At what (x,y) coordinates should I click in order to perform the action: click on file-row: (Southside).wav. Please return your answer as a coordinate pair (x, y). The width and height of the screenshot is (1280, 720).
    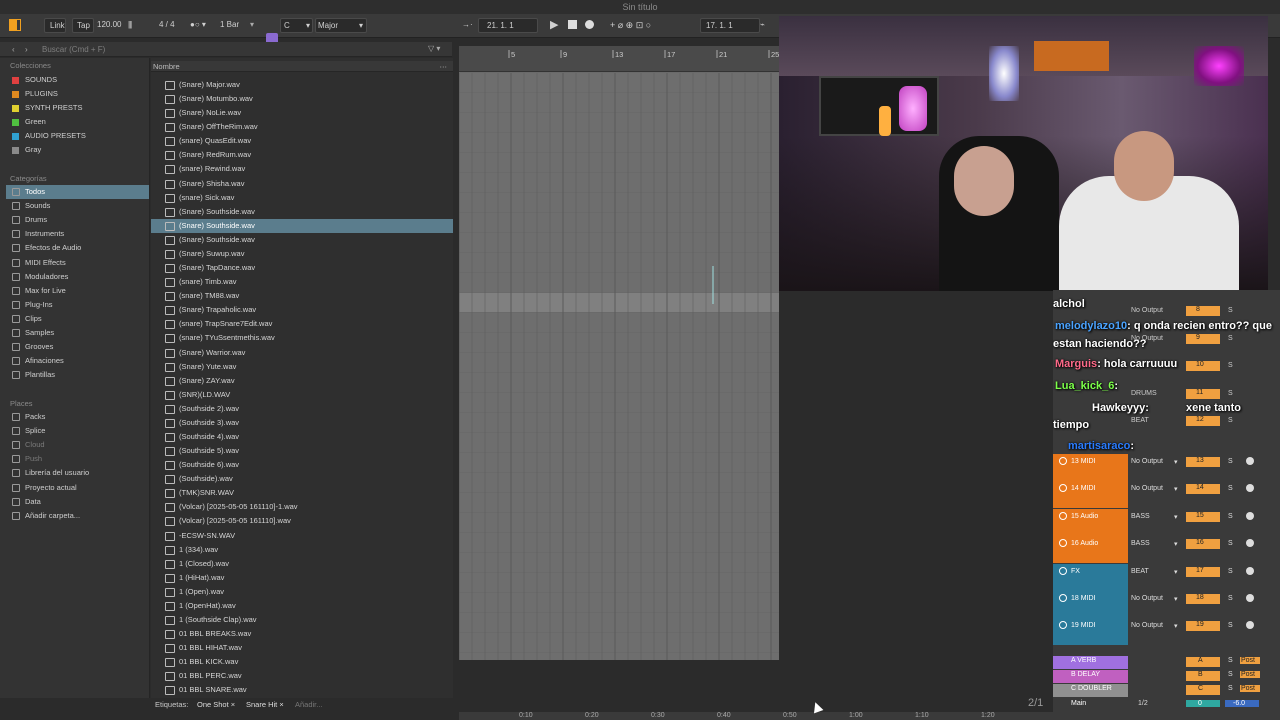
    Looking at the image, I should click on (302, 479).